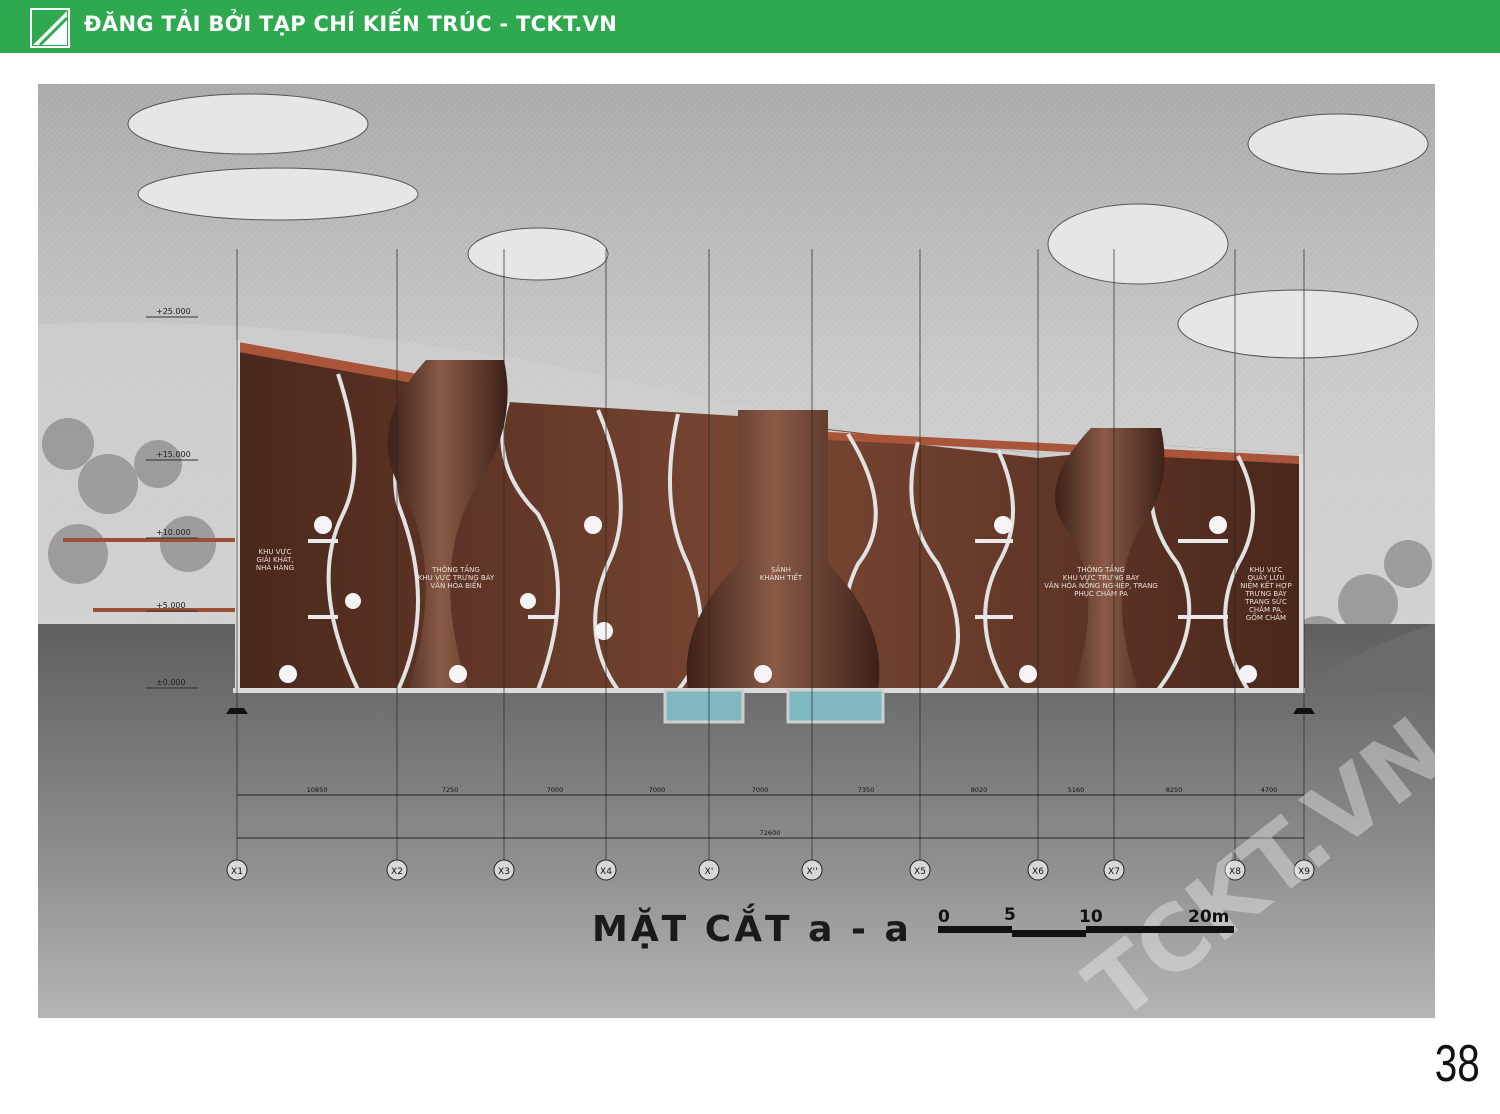 The width and height of the screenshot is (1500, 1114). Describe the element at coordinates (397, 872) in the screenshot. I see `svg-text: X2` at that location.